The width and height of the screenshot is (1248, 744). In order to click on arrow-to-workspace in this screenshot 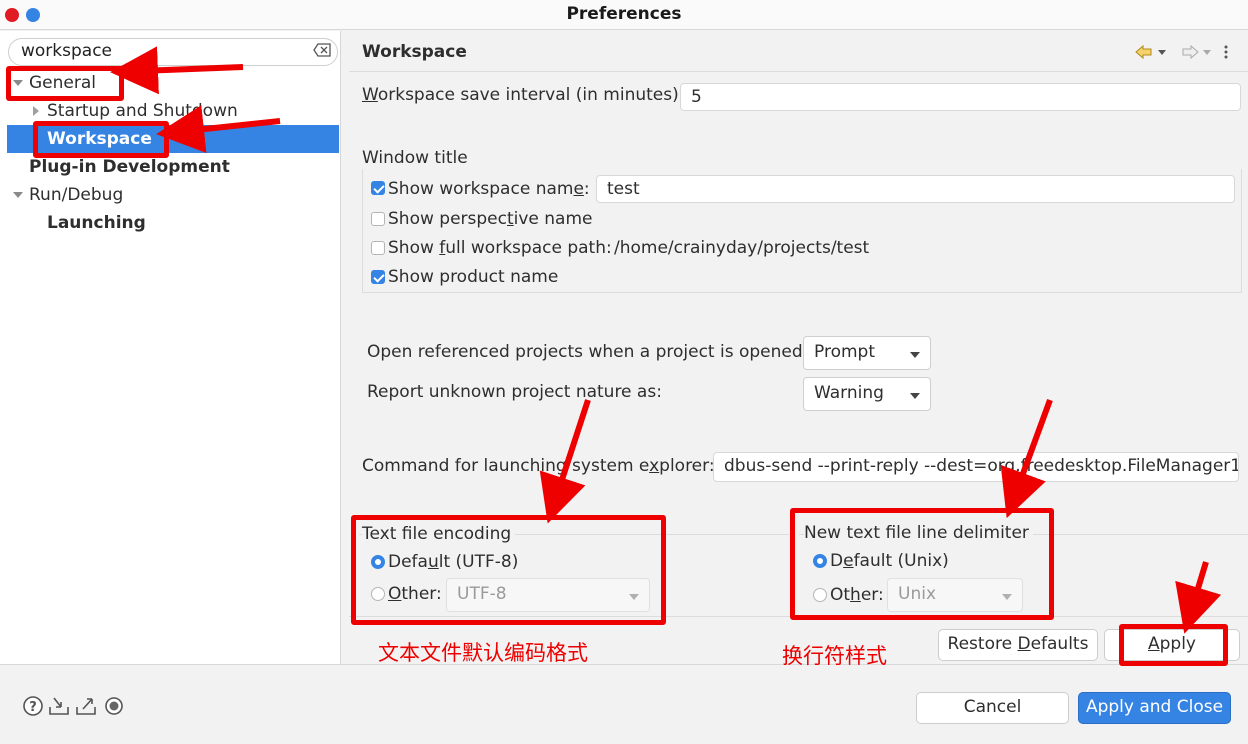, I will do `click(218, 129)`.